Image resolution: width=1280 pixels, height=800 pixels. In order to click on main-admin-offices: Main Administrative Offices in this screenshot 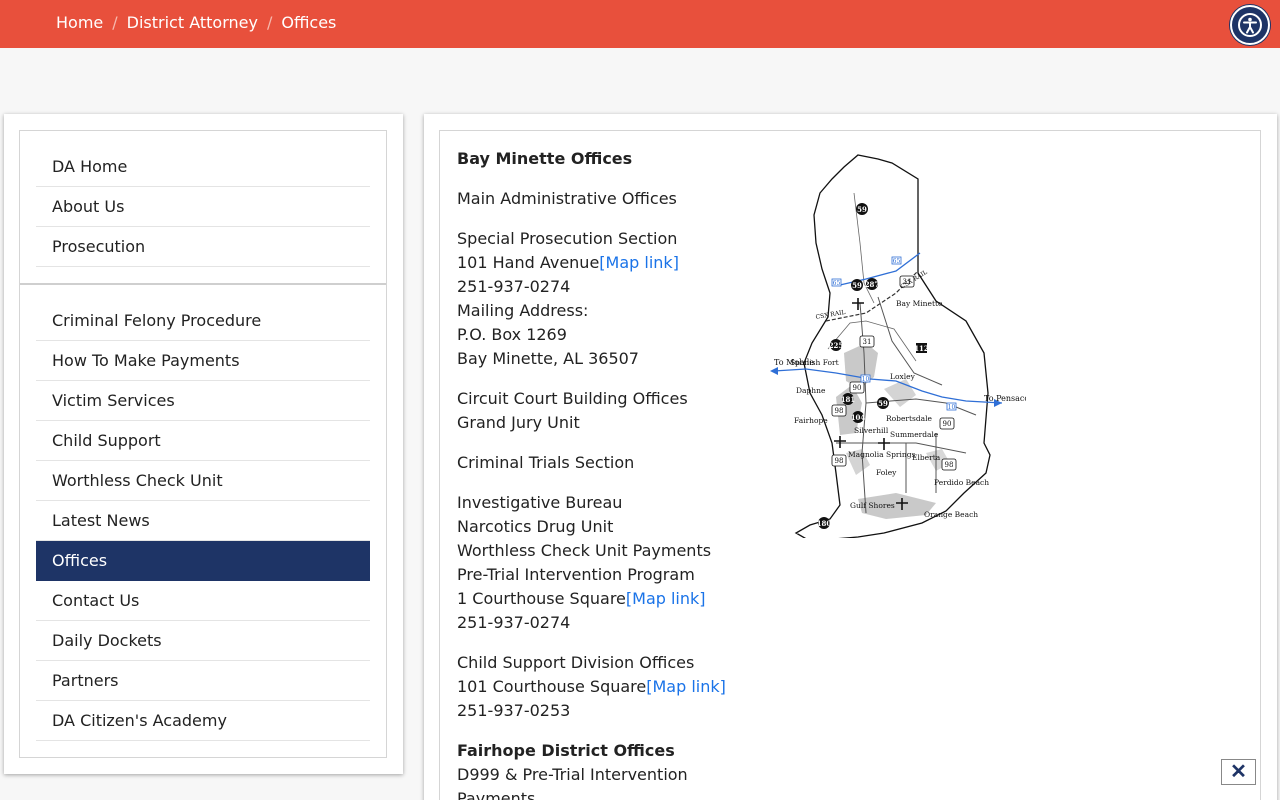, I will do `click(567, 198)`.